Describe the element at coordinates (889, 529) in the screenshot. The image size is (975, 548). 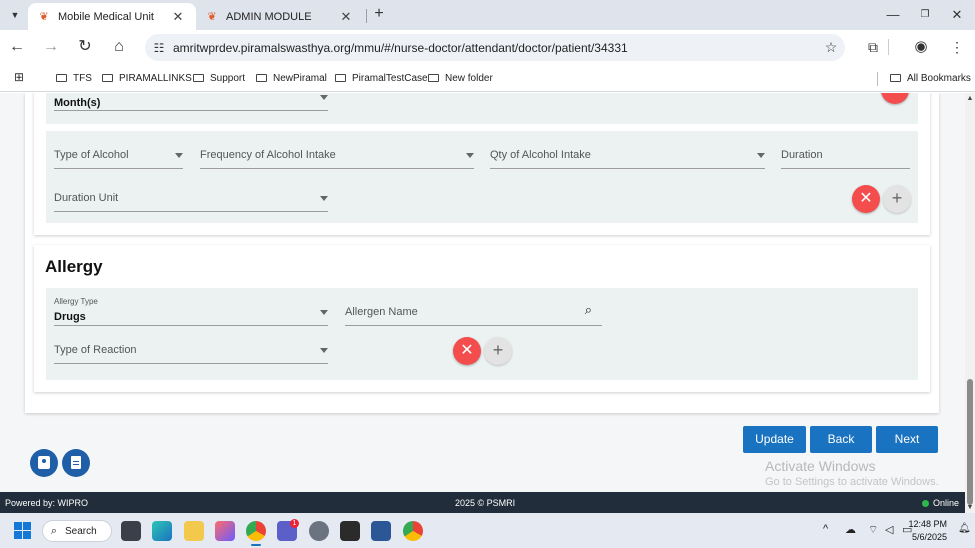
I see `volume-icon: ◁` at that location.